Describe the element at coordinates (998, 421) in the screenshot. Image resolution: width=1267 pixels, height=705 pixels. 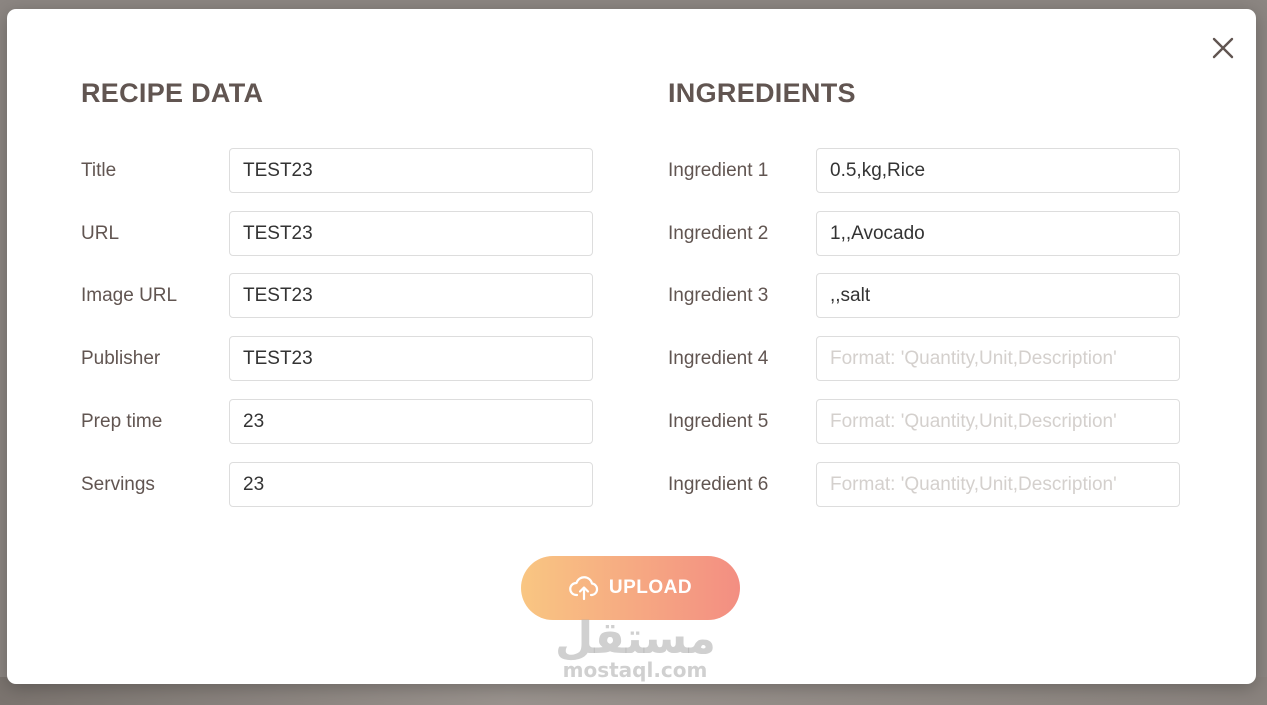
I see `ingredient-5-input` at that location.